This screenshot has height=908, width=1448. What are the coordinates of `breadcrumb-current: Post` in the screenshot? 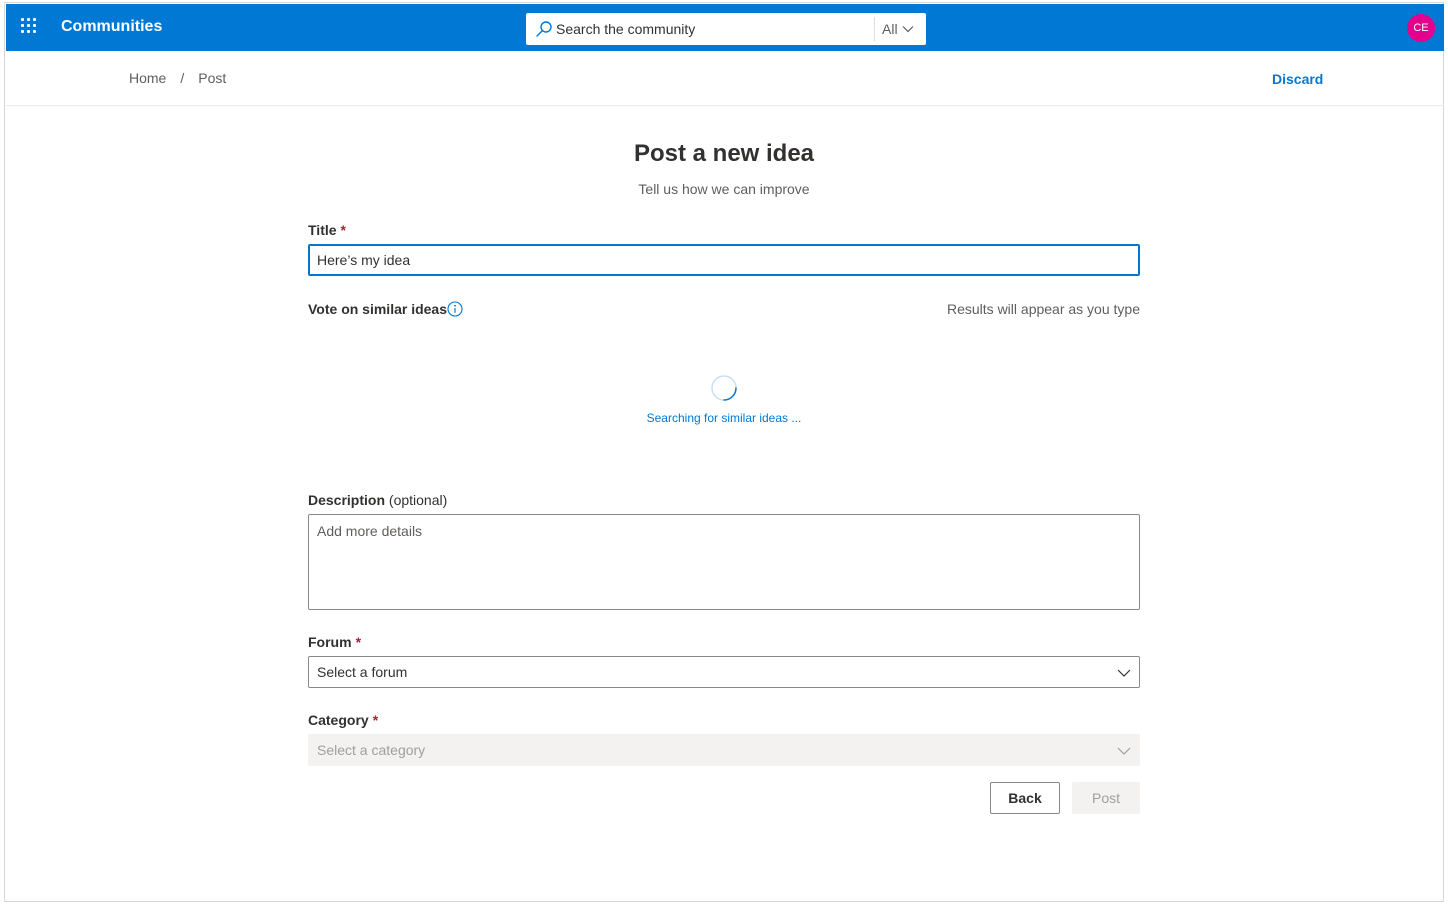 It's located at (212, 78).